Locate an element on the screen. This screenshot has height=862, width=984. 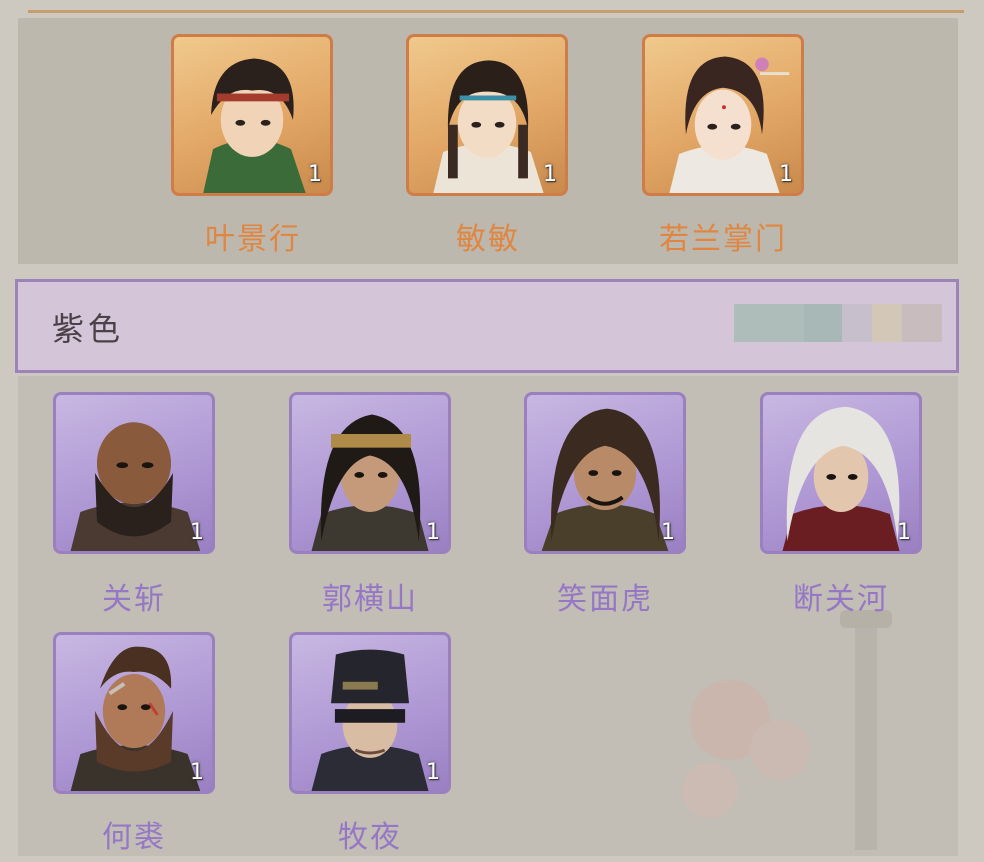
hero-name: 牧夜 is located at coordinates (370, 837).